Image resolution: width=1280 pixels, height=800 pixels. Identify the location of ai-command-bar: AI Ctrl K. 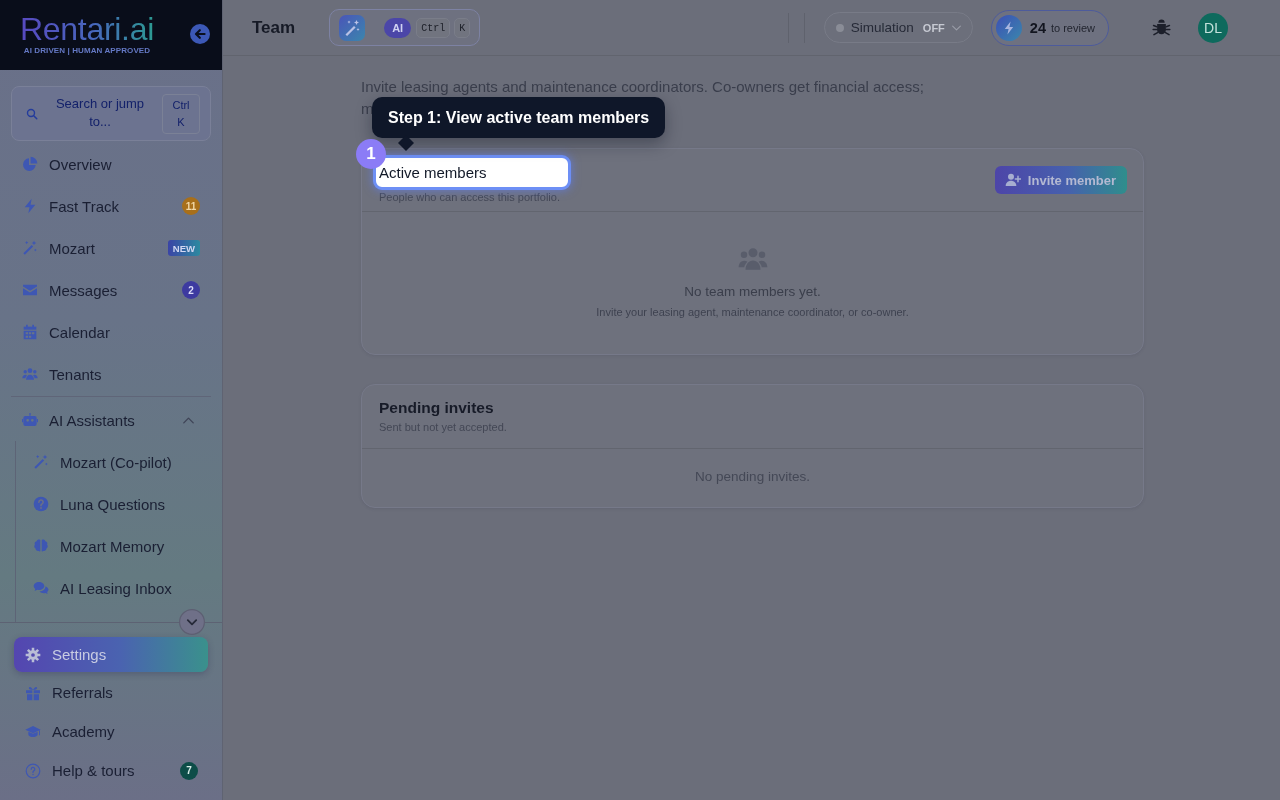
(405, 27).